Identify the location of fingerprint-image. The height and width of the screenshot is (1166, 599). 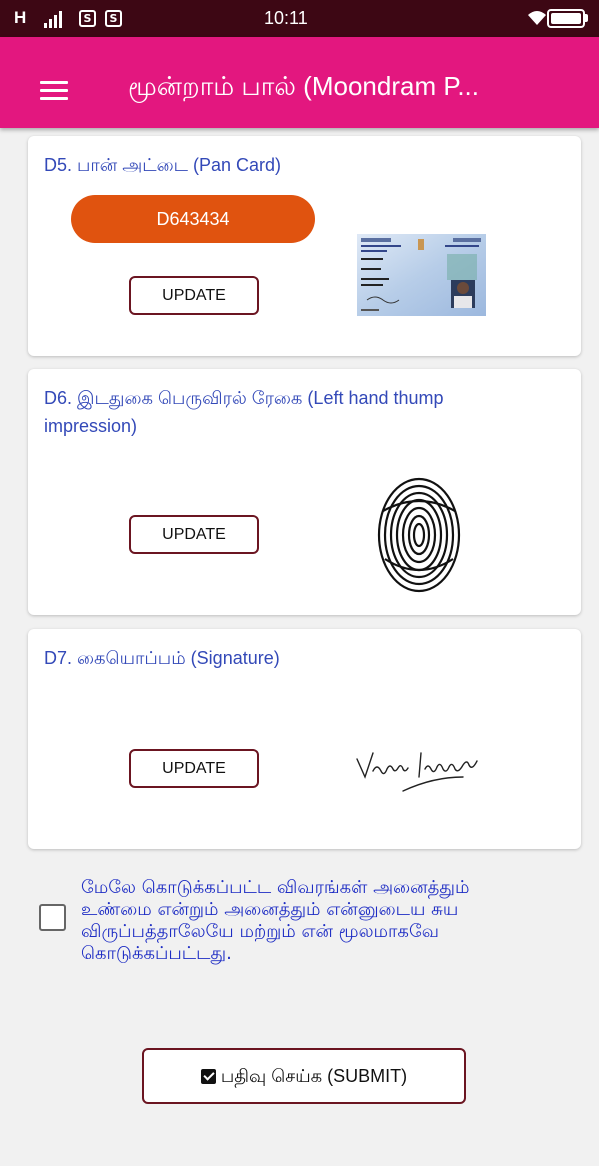
(420, 533).